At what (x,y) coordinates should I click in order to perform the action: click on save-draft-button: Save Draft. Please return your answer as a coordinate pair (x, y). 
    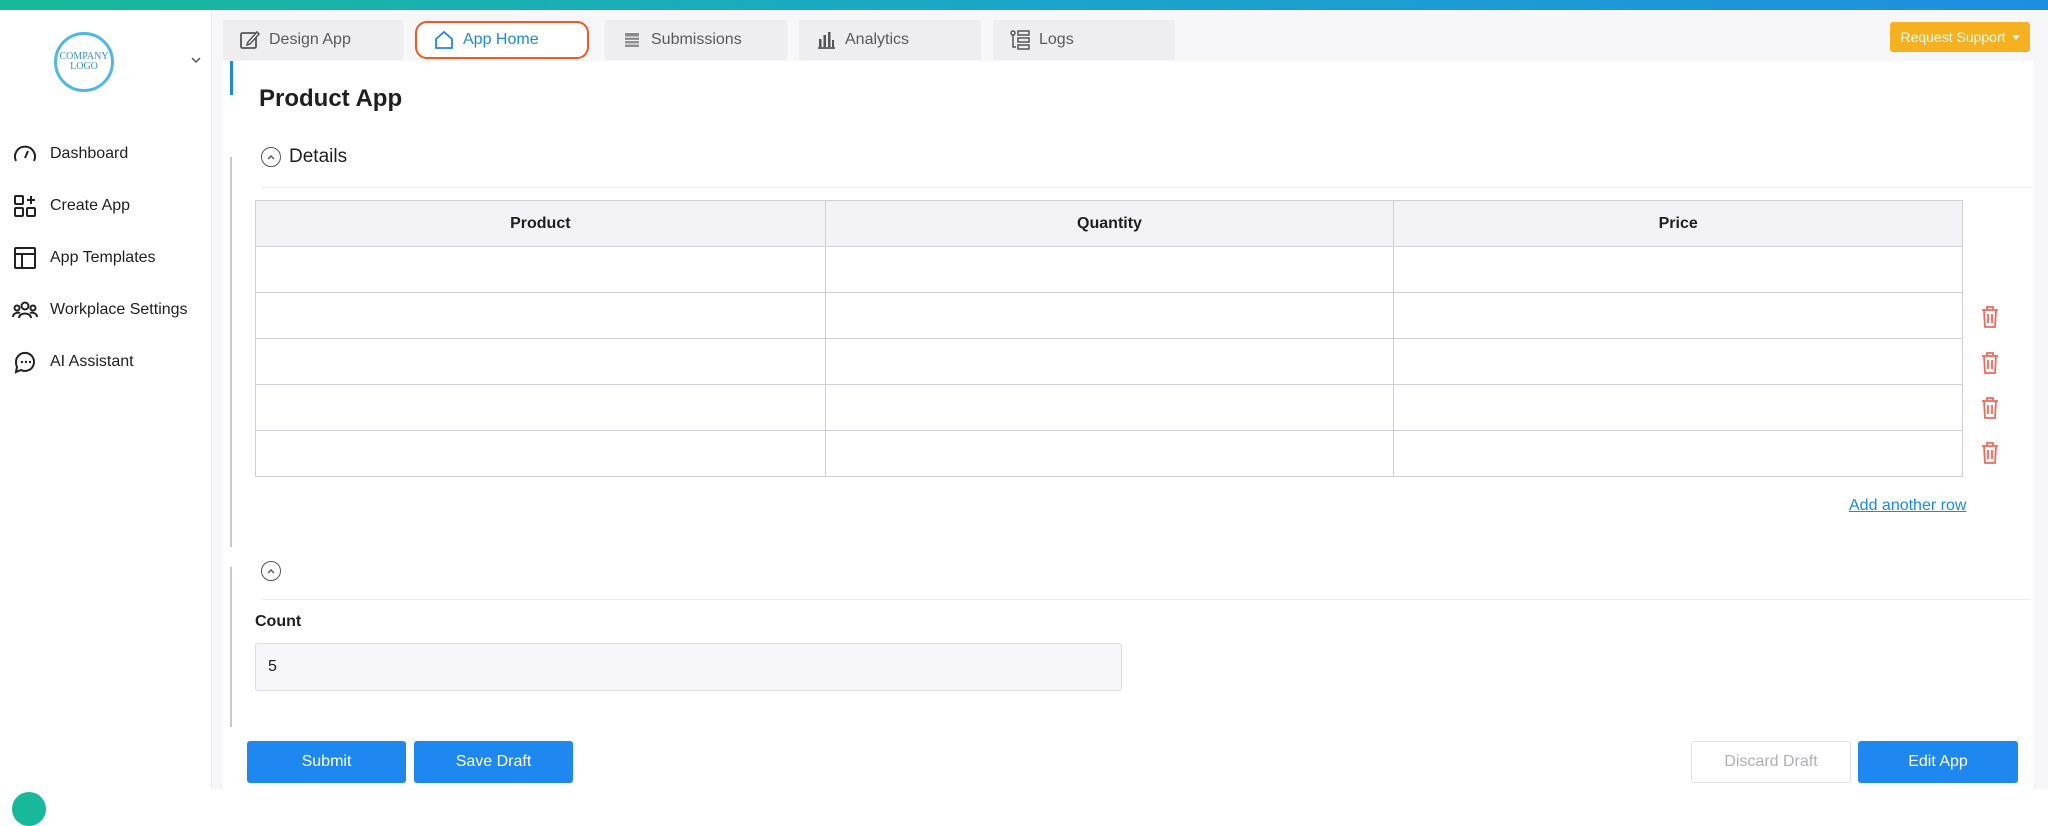
    Looking at the image, I should click on (493, 762).